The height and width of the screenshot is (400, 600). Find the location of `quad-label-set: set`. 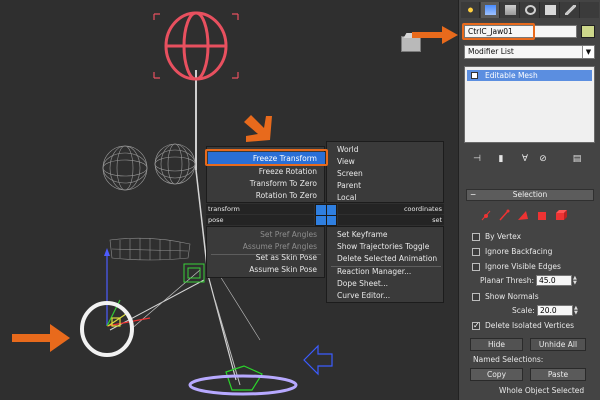

quad-label-set: set is located at coordinates (437, 220).